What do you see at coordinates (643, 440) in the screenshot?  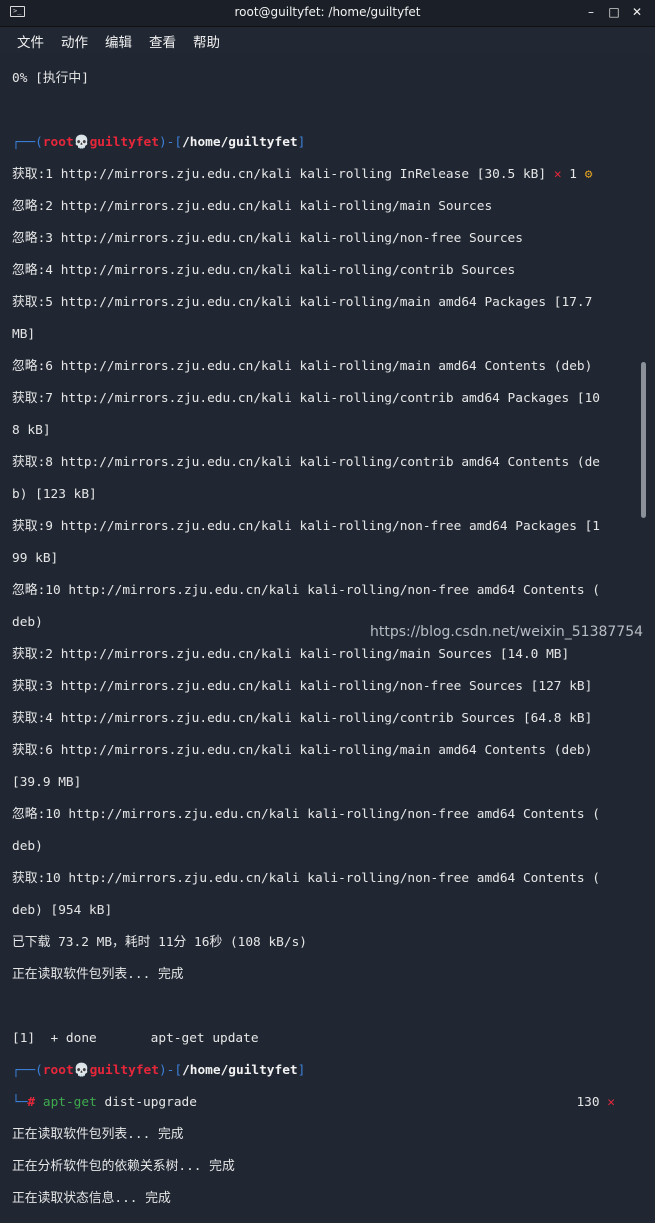 I see `scrollbar-thumb` at bounding box center [643, 440].